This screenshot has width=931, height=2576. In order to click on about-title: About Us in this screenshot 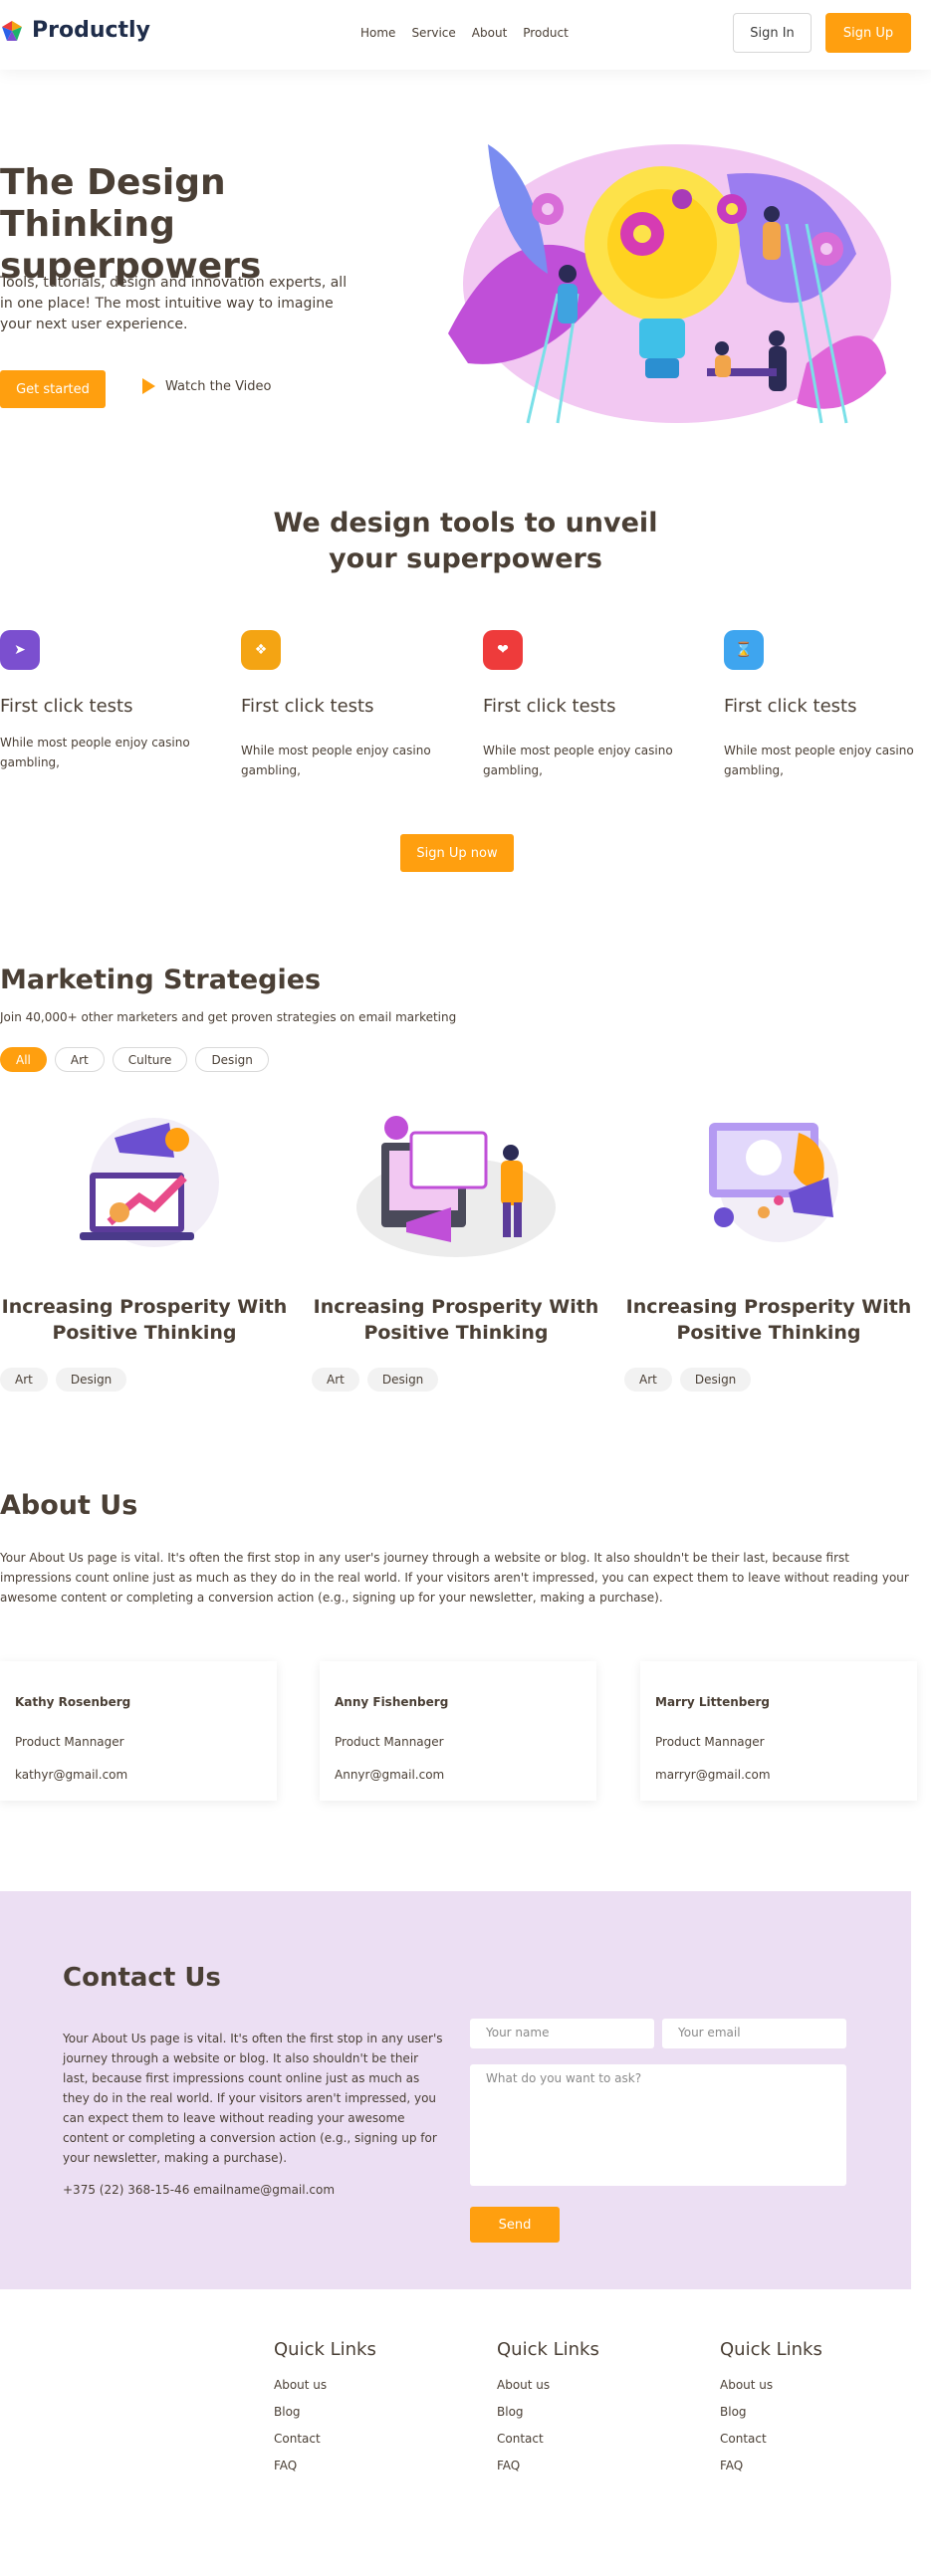, I will do `click(69, 1505)`.